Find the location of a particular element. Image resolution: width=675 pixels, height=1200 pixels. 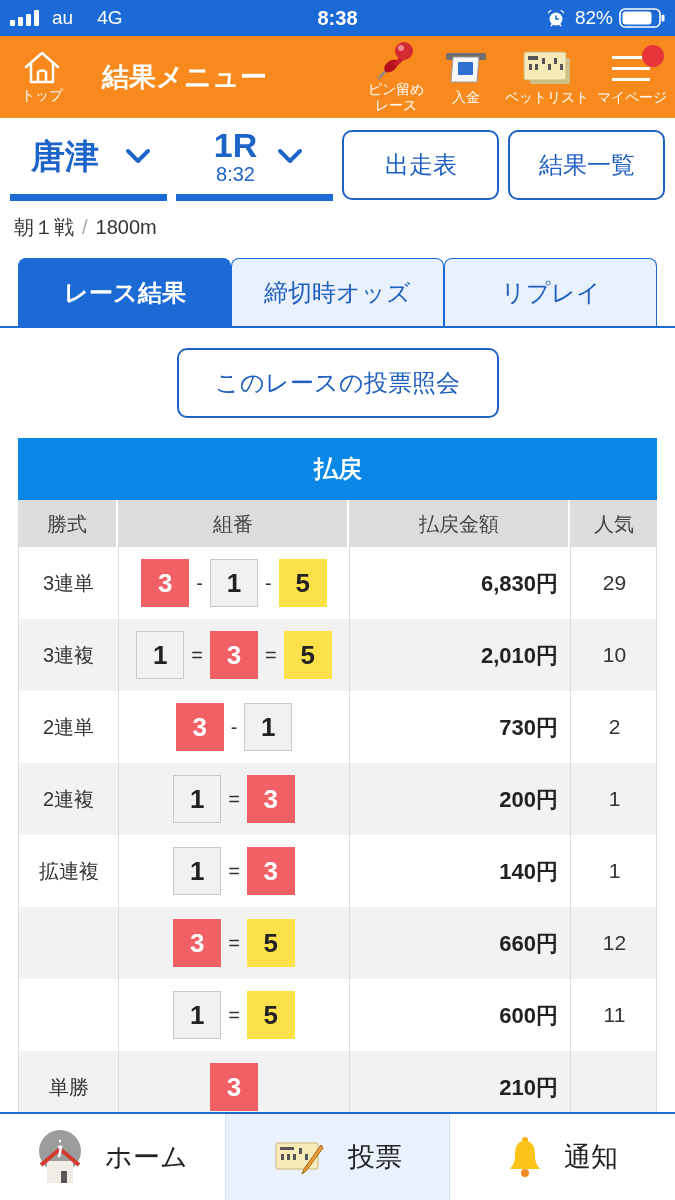

tab: リプレイ is located at coordinates (550, 292).